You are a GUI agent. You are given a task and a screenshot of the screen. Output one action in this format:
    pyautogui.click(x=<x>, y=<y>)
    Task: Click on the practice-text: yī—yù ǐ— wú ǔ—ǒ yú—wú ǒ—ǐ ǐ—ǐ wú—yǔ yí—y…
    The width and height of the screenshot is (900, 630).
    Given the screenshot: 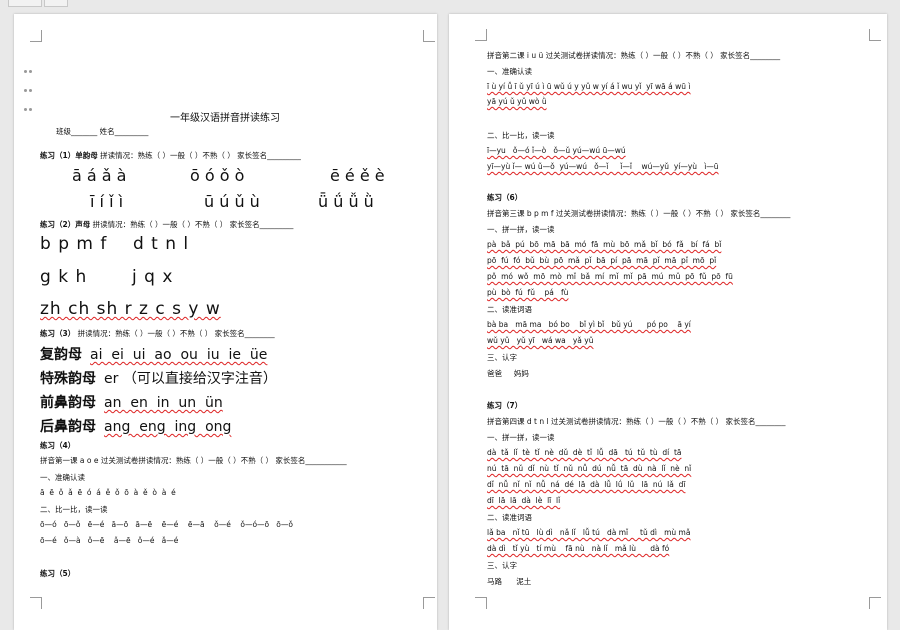 What is the action you would take?
    pyautogui.click(x=603, y=166)
    